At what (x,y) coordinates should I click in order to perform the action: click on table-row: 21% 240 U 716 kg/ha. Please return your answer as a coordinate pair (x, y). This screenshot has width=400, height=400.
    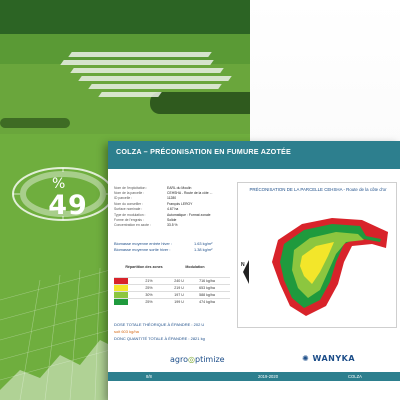
    Looking at the image, I should click on (172, 280).